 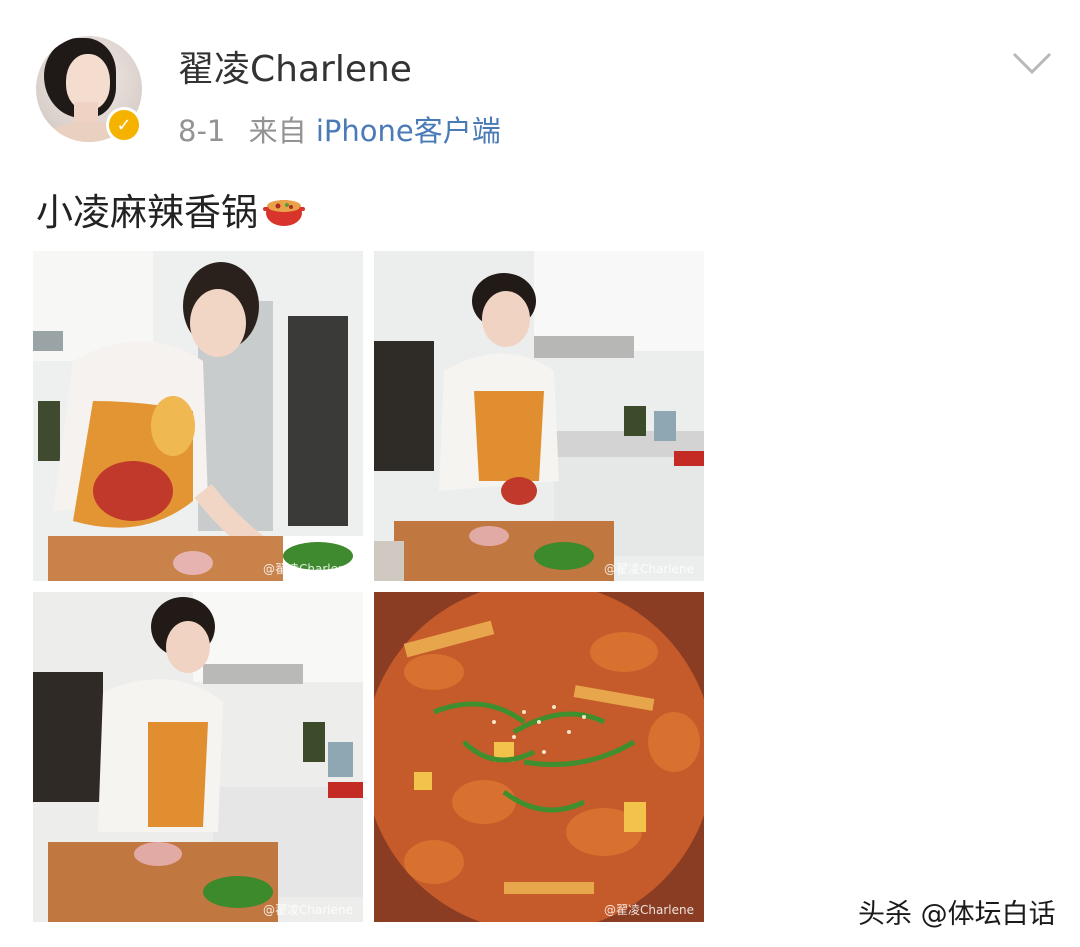 I want to click on verified-badge-icon: ✓, so click(x=124, y=125).